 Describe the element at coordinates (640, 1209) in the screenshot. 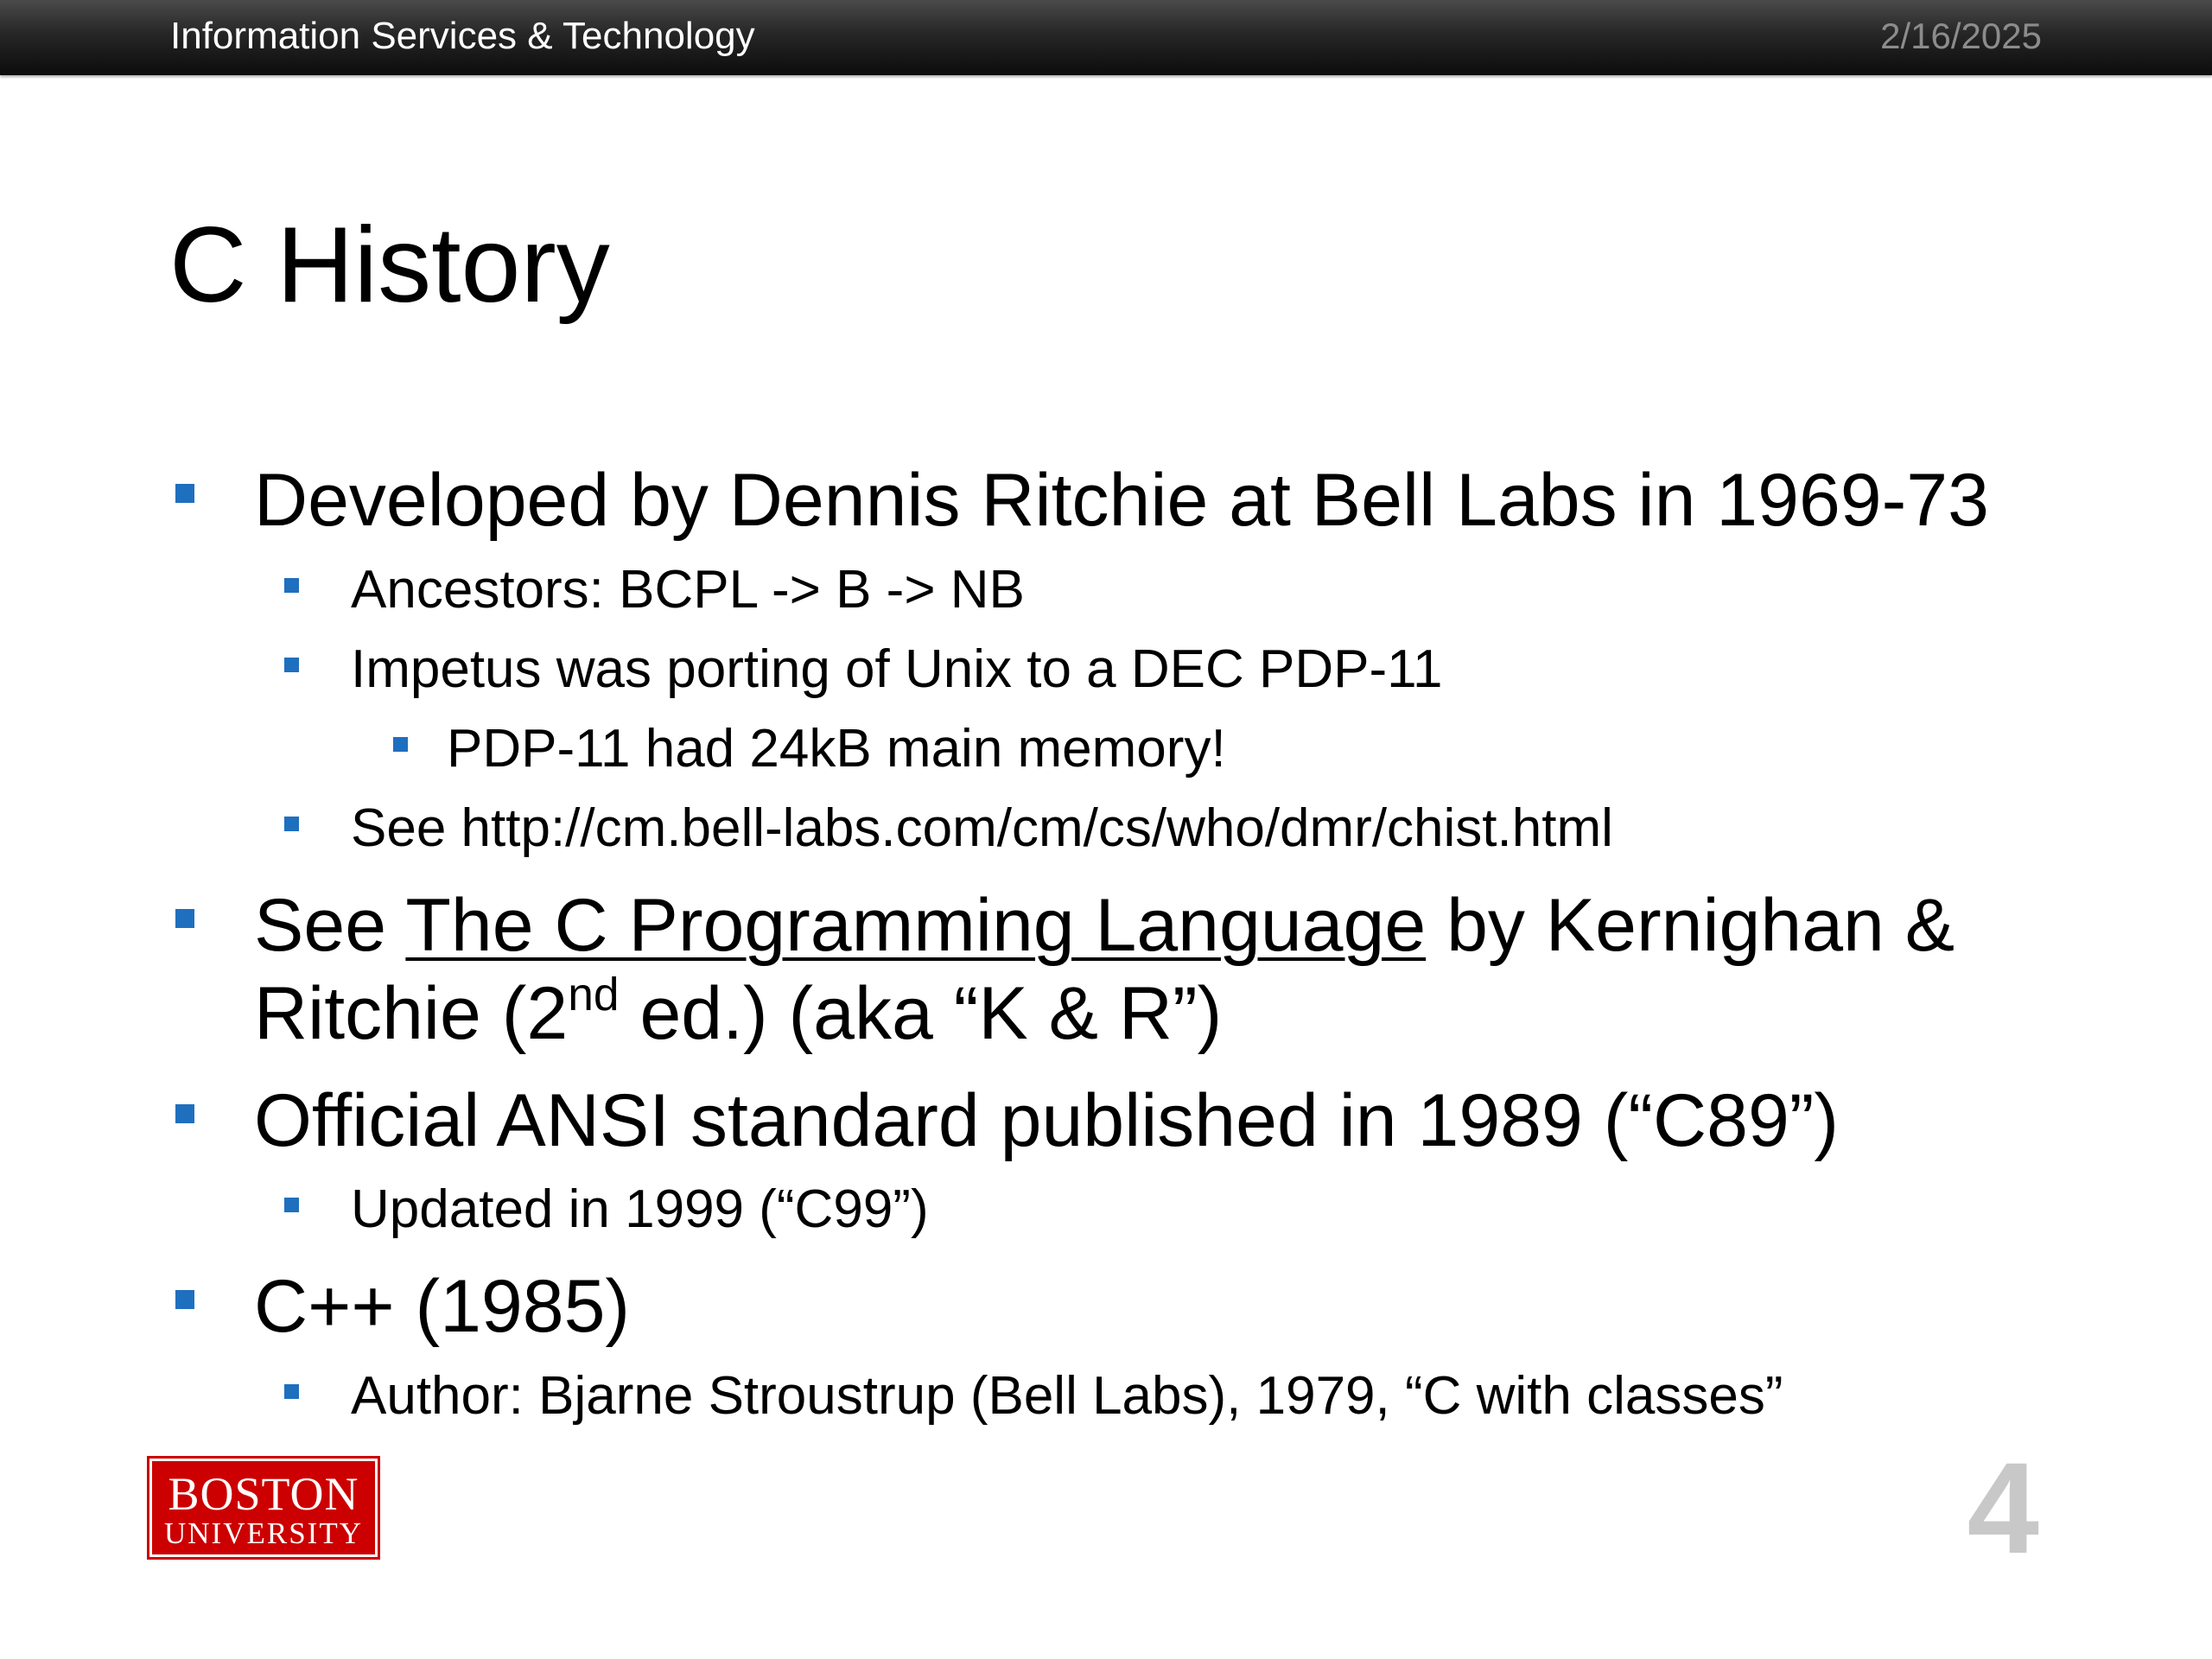

I see `bullet-text: Updated in 1999 (“C99”)` at that location.